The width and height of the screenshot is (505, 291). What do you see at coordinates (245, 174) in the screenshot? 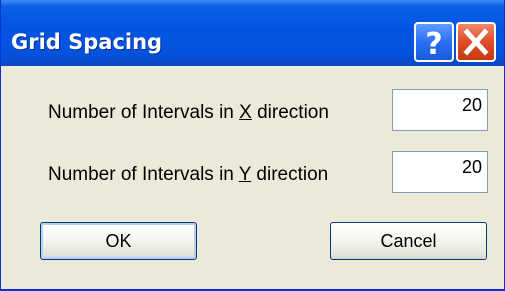
I see `y-label-accelerator: Y` at bounding box center [245, 174].